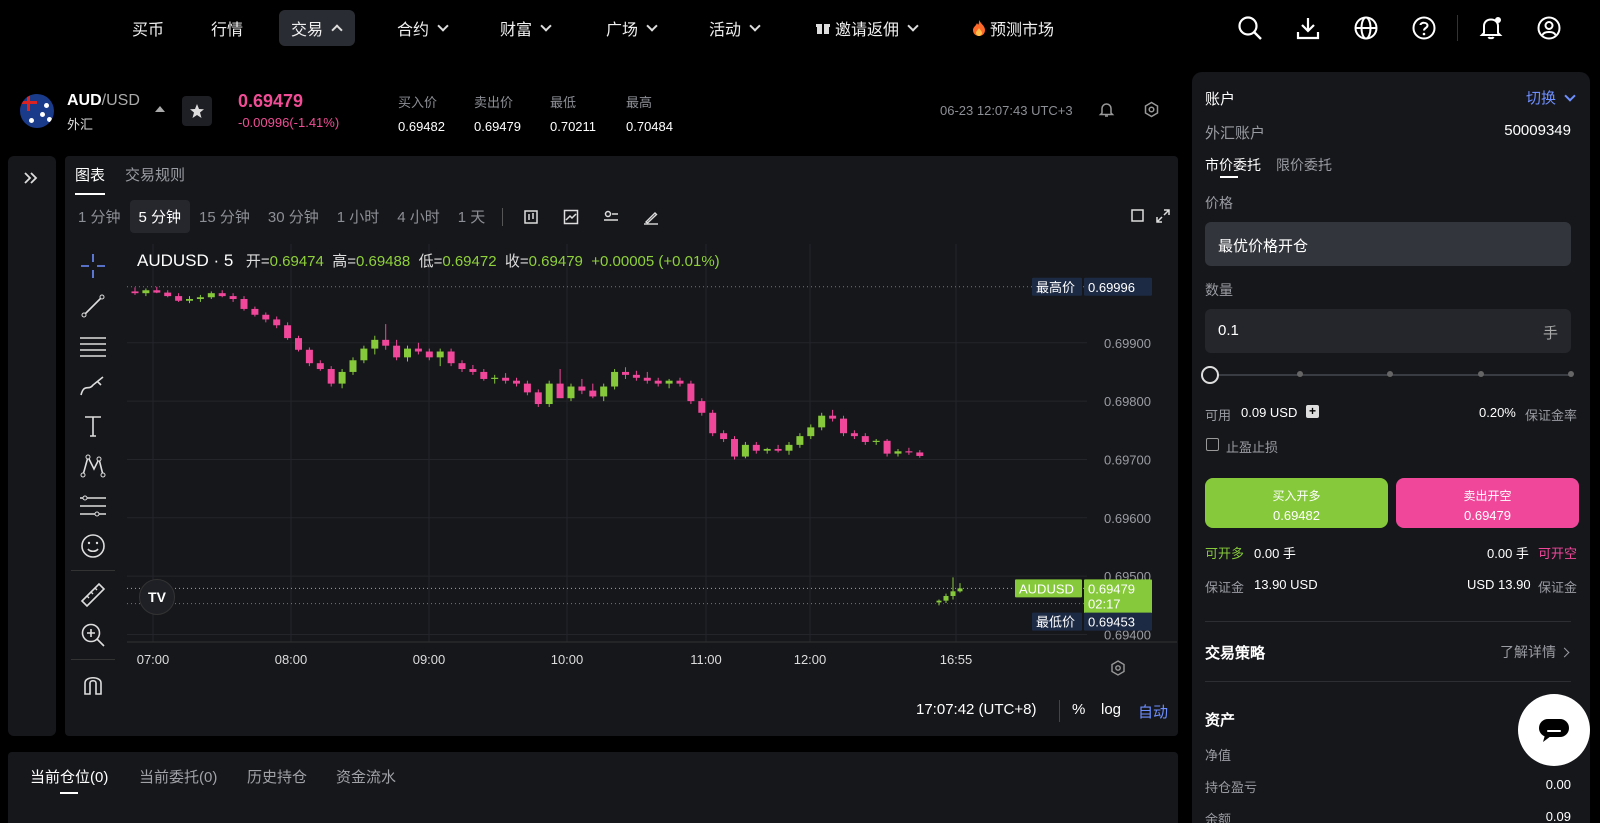 The height and width of the screenshot is (823, 1600). I want to click on tab-limit-order: 限价委托, so click(1304, 165).